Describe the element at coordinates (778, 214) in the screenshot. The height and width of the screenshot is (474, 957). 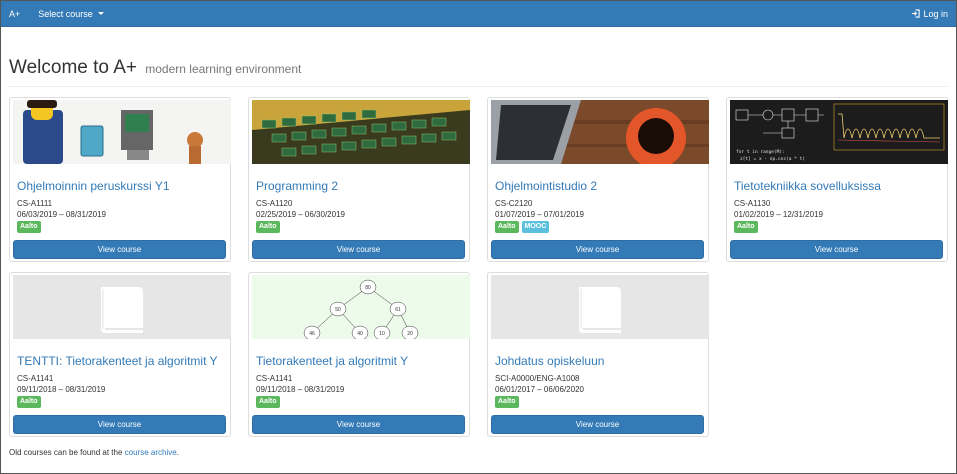
I see `course-dates: 01/02/2019 – 12/31/2019` at that location.